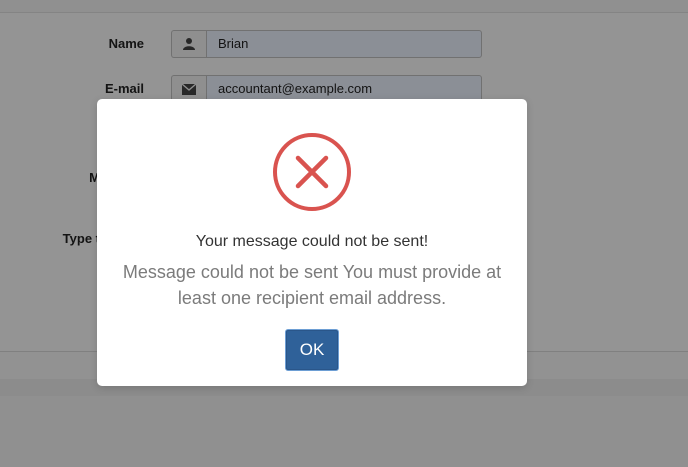  What do you see at coordinates (312, 350) in the screenshot?
I see `ok-button: OK` at bounding box center [312, 350].